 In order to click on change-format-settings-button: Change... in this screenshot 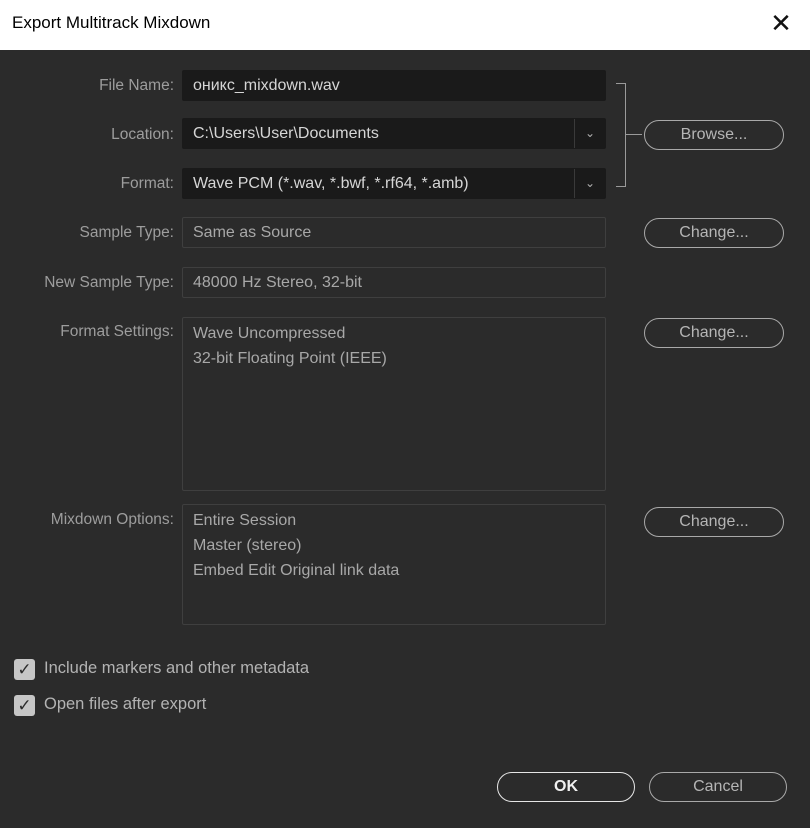, I will do `click(714, 333)`.